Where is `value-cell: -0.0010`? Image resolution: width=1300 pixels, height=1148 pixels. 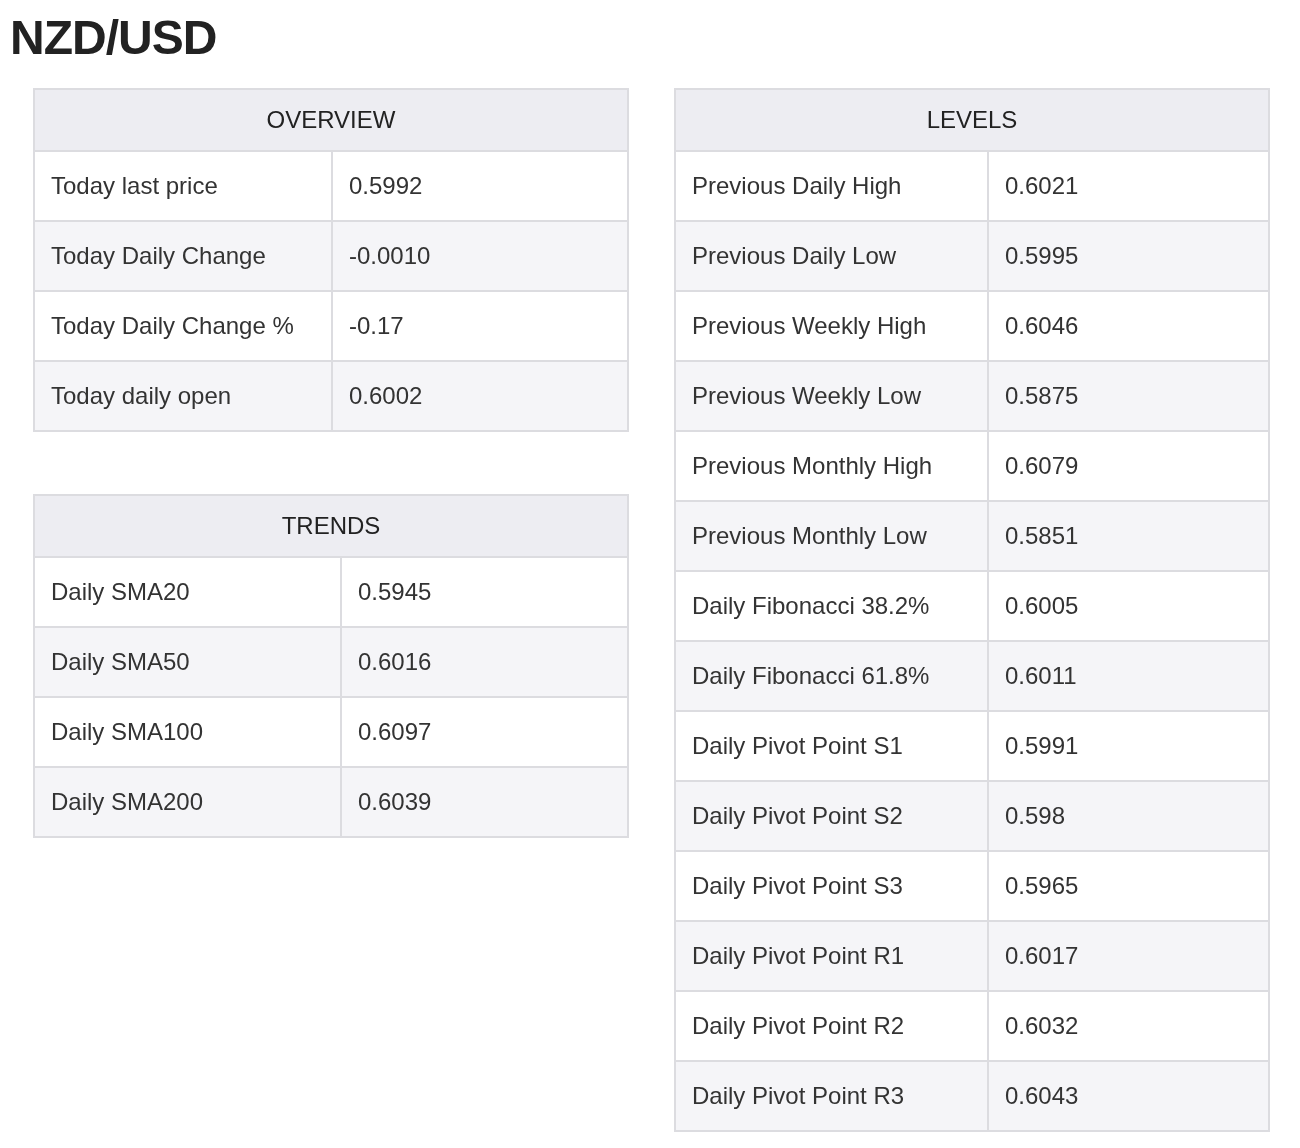 value-cell: -0.0010 is located at coordinates (480, 256).